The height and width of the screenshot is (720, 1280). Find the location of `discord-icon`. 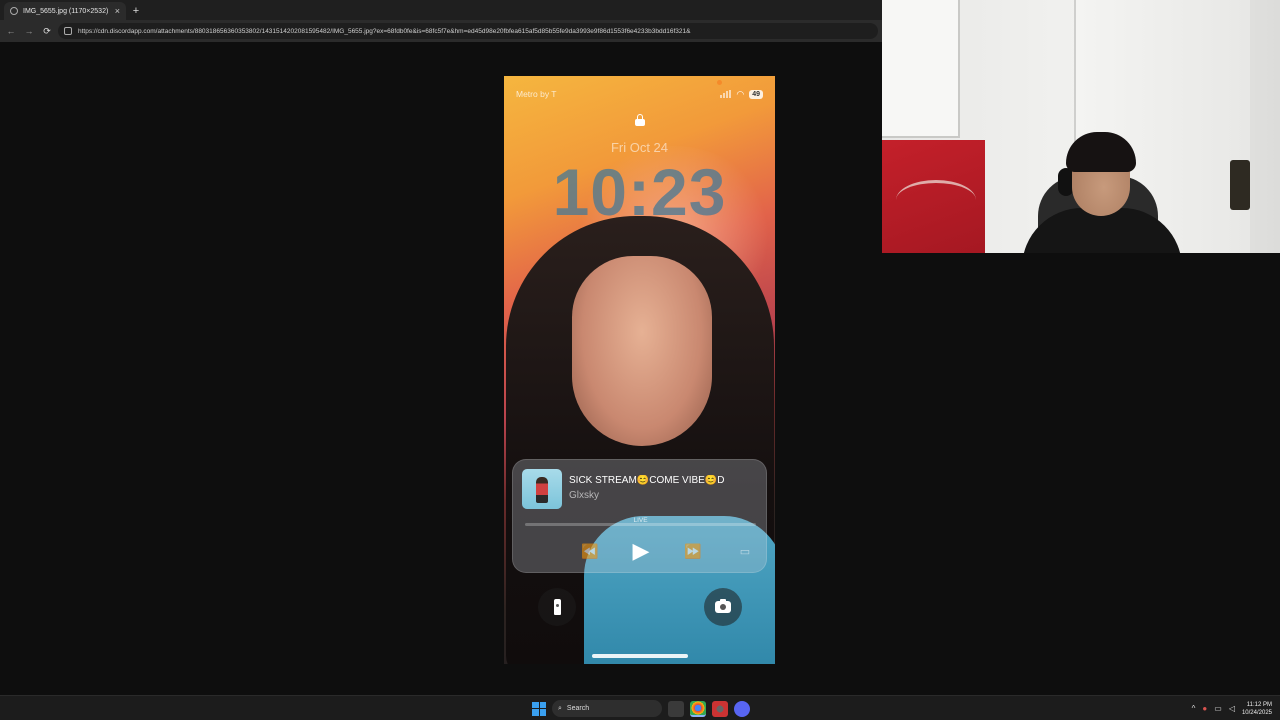

discord-icon is located at coordinates (742, 708).